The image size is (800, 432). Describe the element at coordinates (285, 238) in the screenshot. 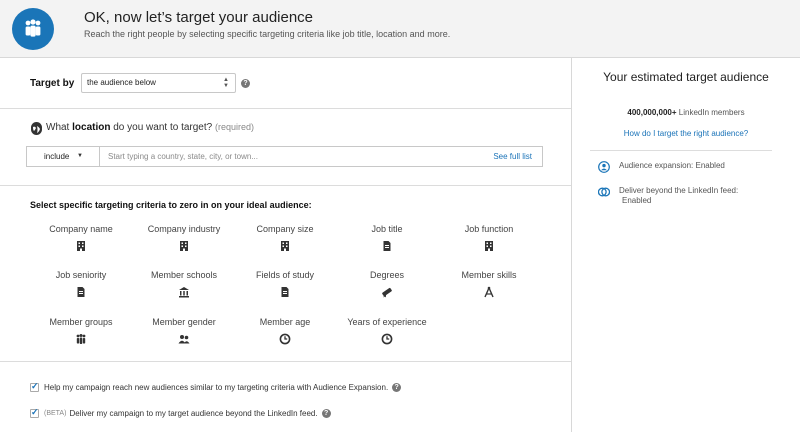

I see `criteria-company-size: Company size` at that location.